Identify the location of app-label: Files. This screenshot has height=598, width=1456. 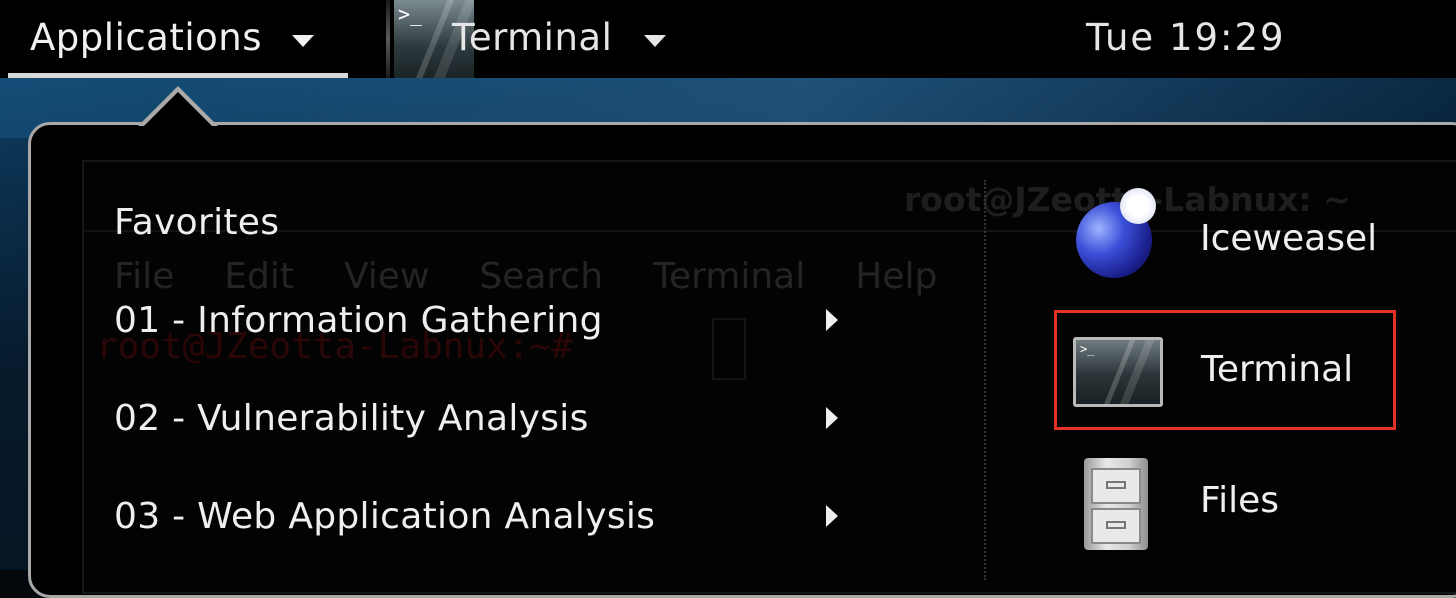
(1239, 500).